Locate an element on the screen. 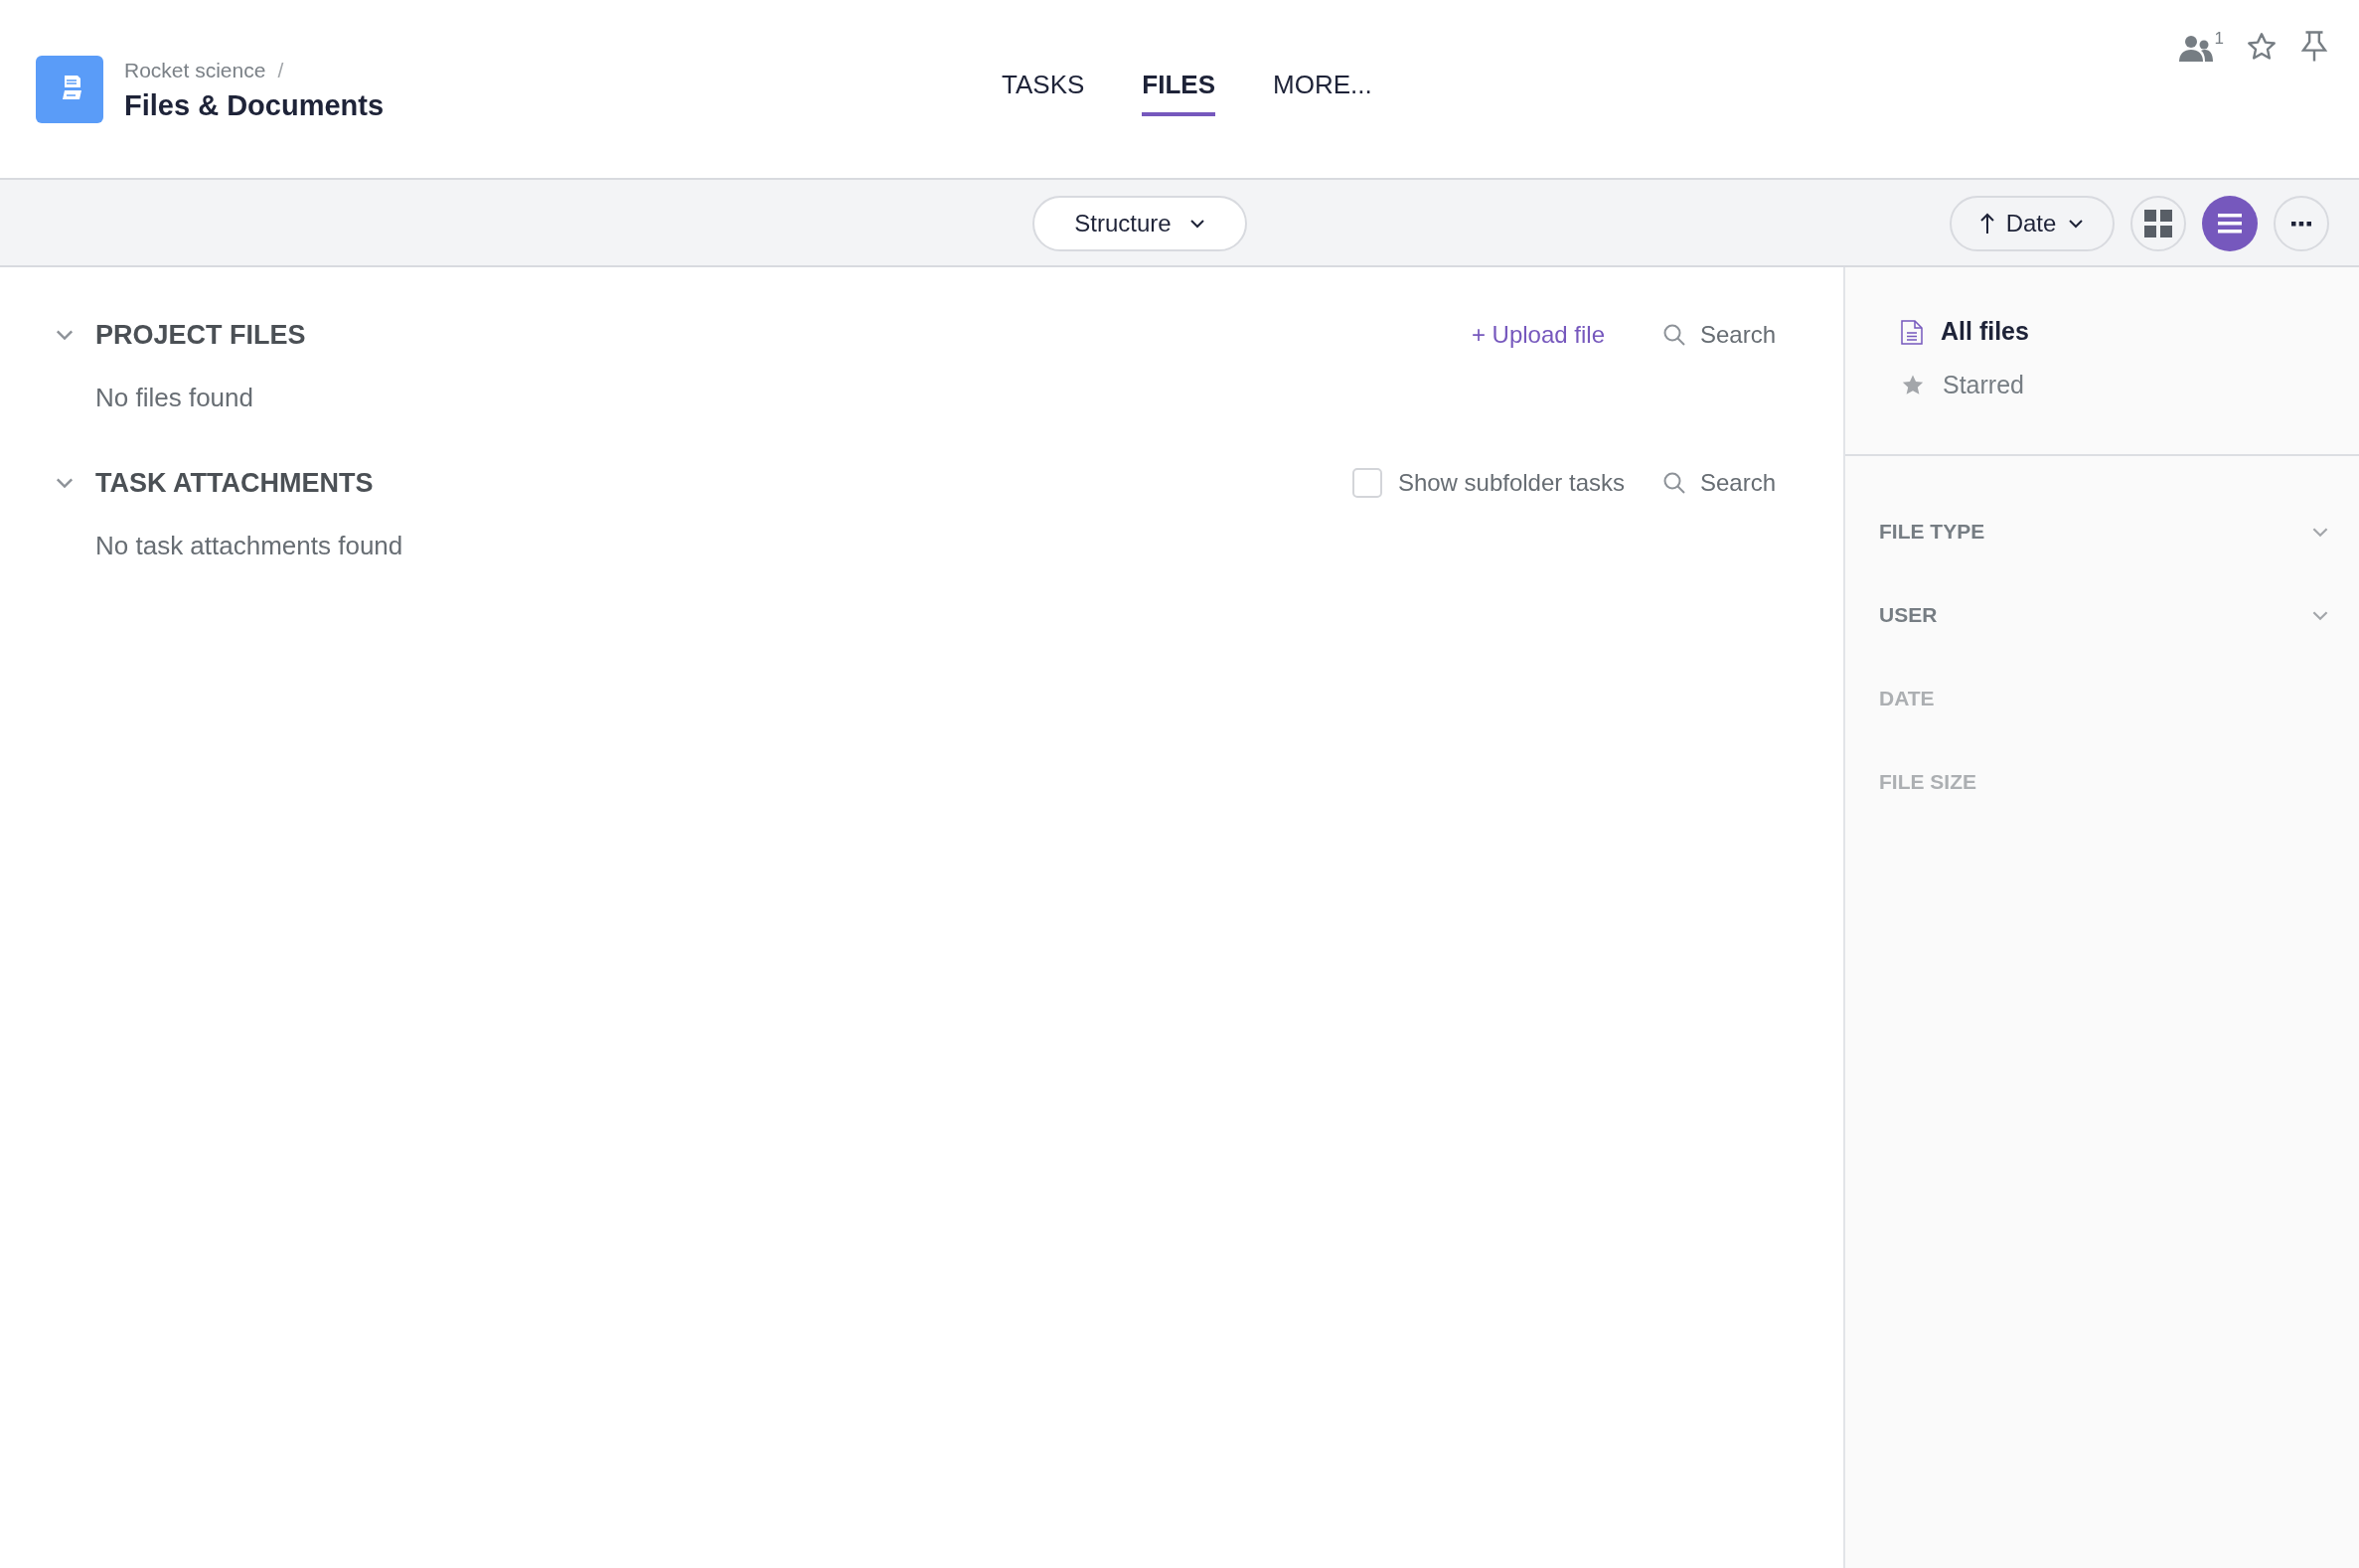 The image size is (2359, 1568). pin-icon is located at coordinates (2314, 47).